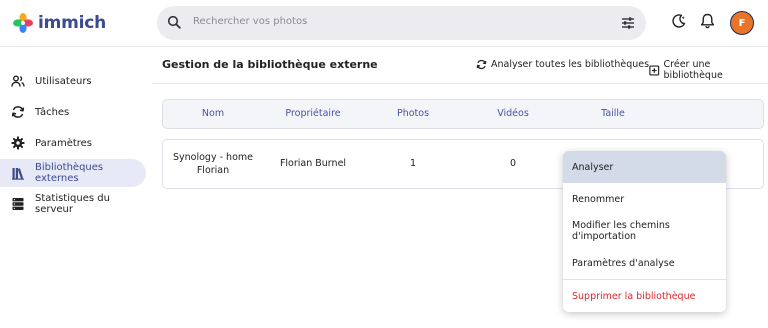 The height and width of the screenshot is (328, 768). Describe the element at coordinates (174, 22) in the screenshot. I see `search-icon` at that location.